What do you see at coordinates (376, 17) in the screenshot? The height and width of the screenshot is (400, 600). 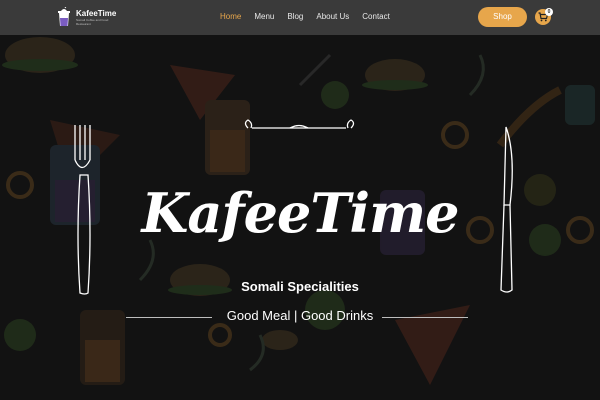 I see `nav-contact: Contact` at bounding box center [376, 17].